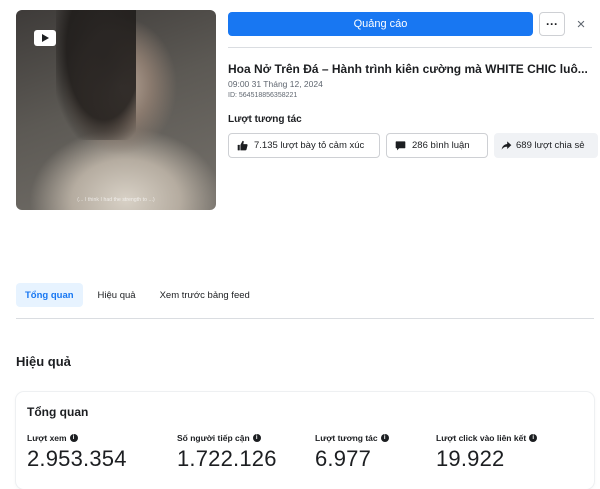 This screenshot has height=489, width=600. I want to click on tabs-divider, so click(305, 318).